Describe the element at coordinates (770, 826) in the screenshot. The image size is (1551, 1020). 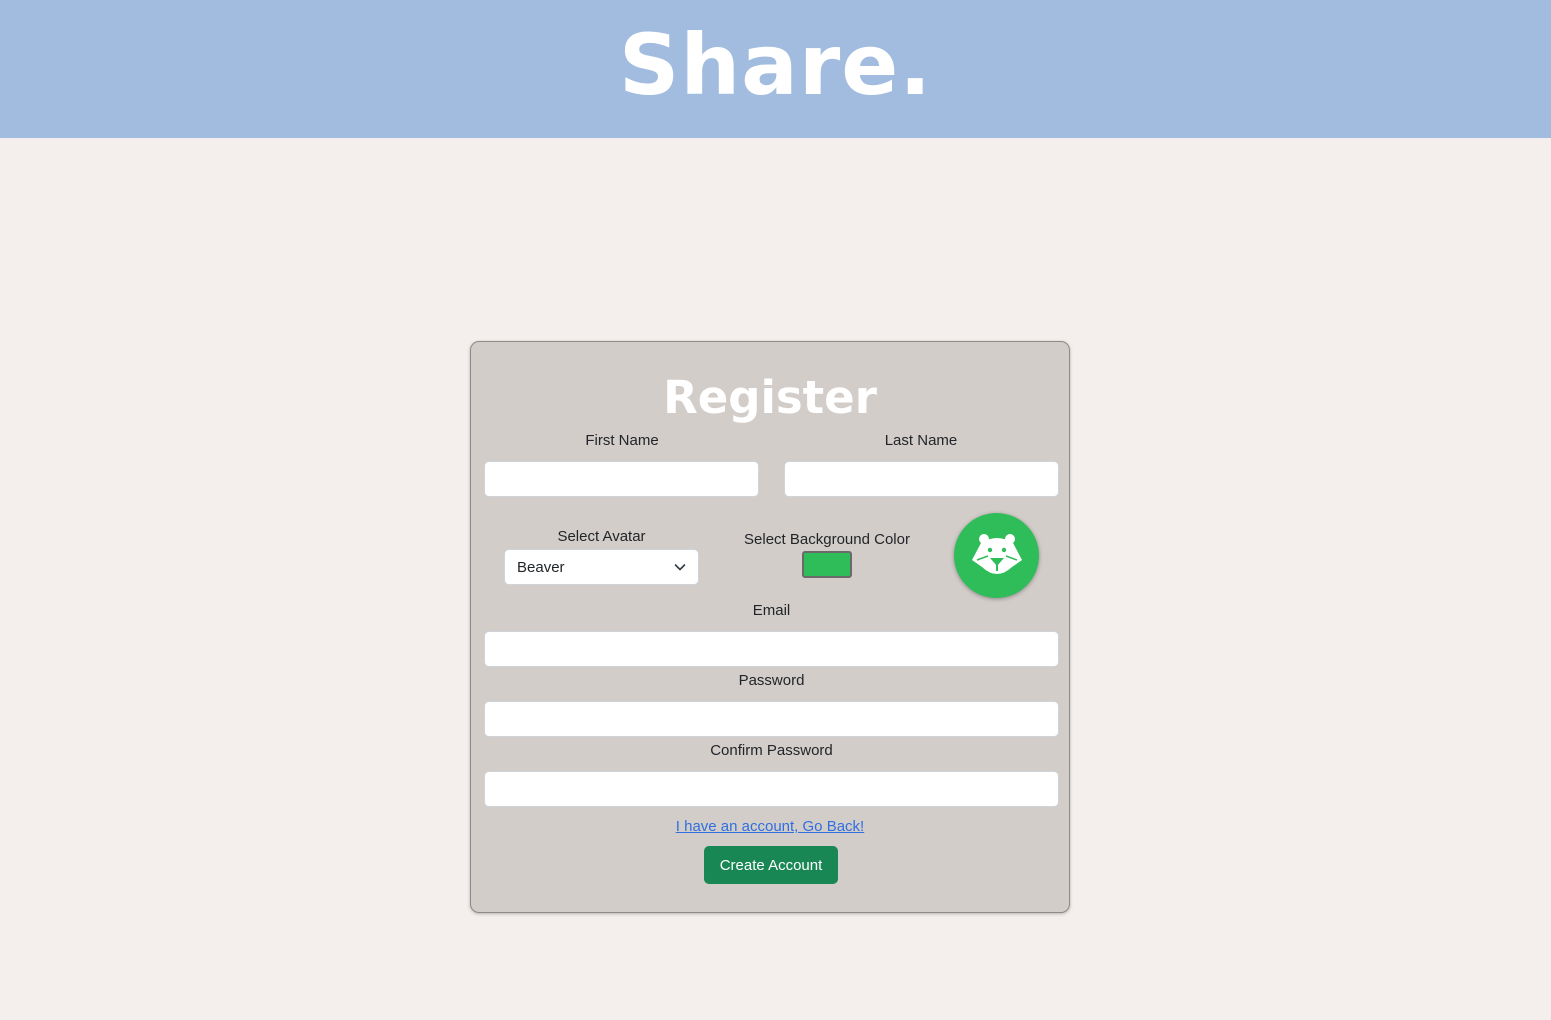
I see `go-back-link: I have an account, Go Back!` at that location.